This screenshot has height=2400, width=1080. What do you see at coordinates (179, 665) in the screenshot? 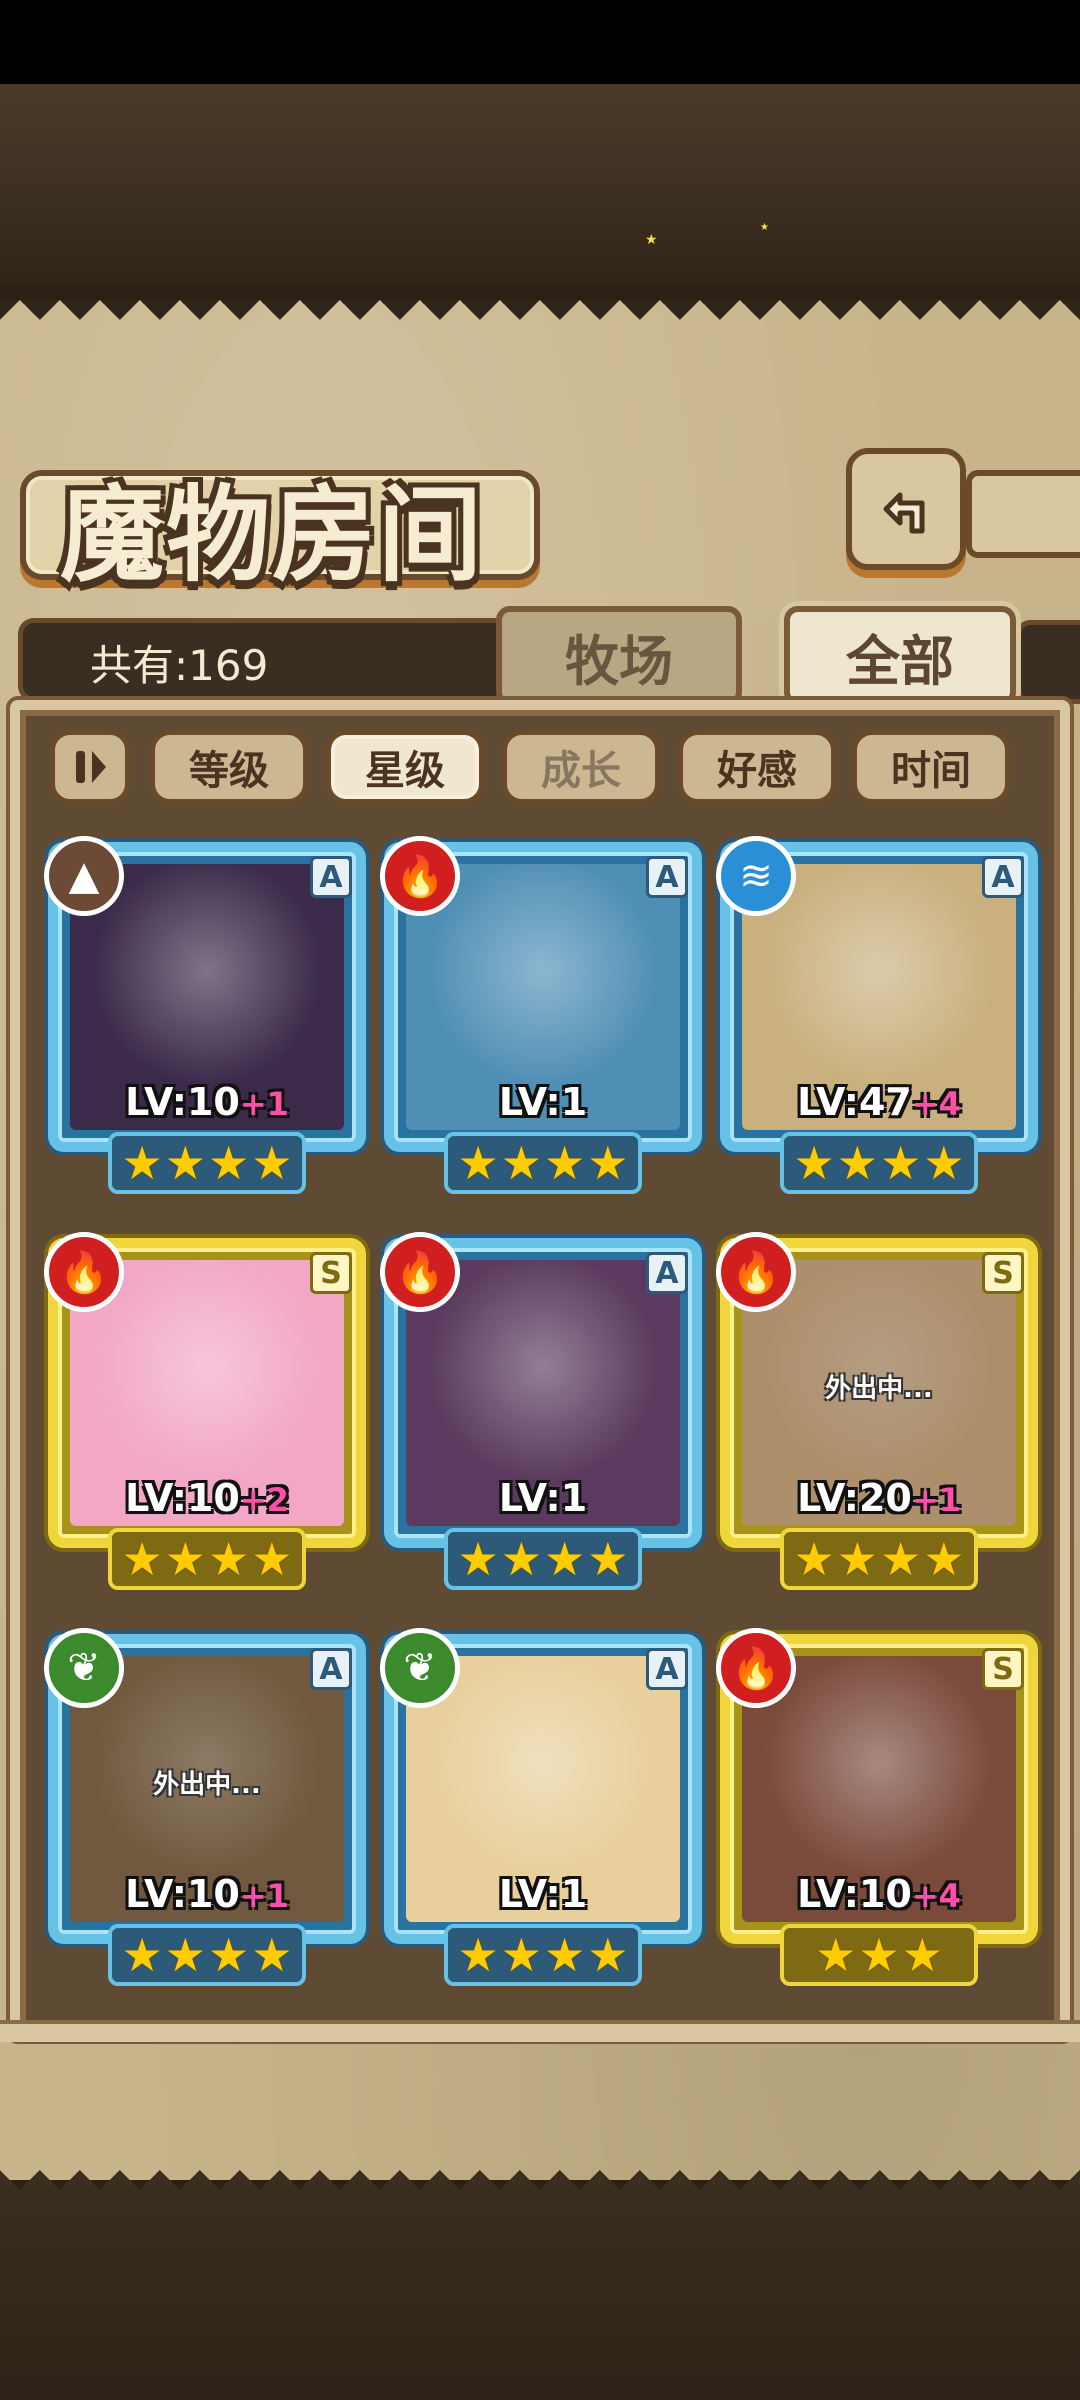
I see `monster-count: 共有:169` at bounding box center [179, 665].